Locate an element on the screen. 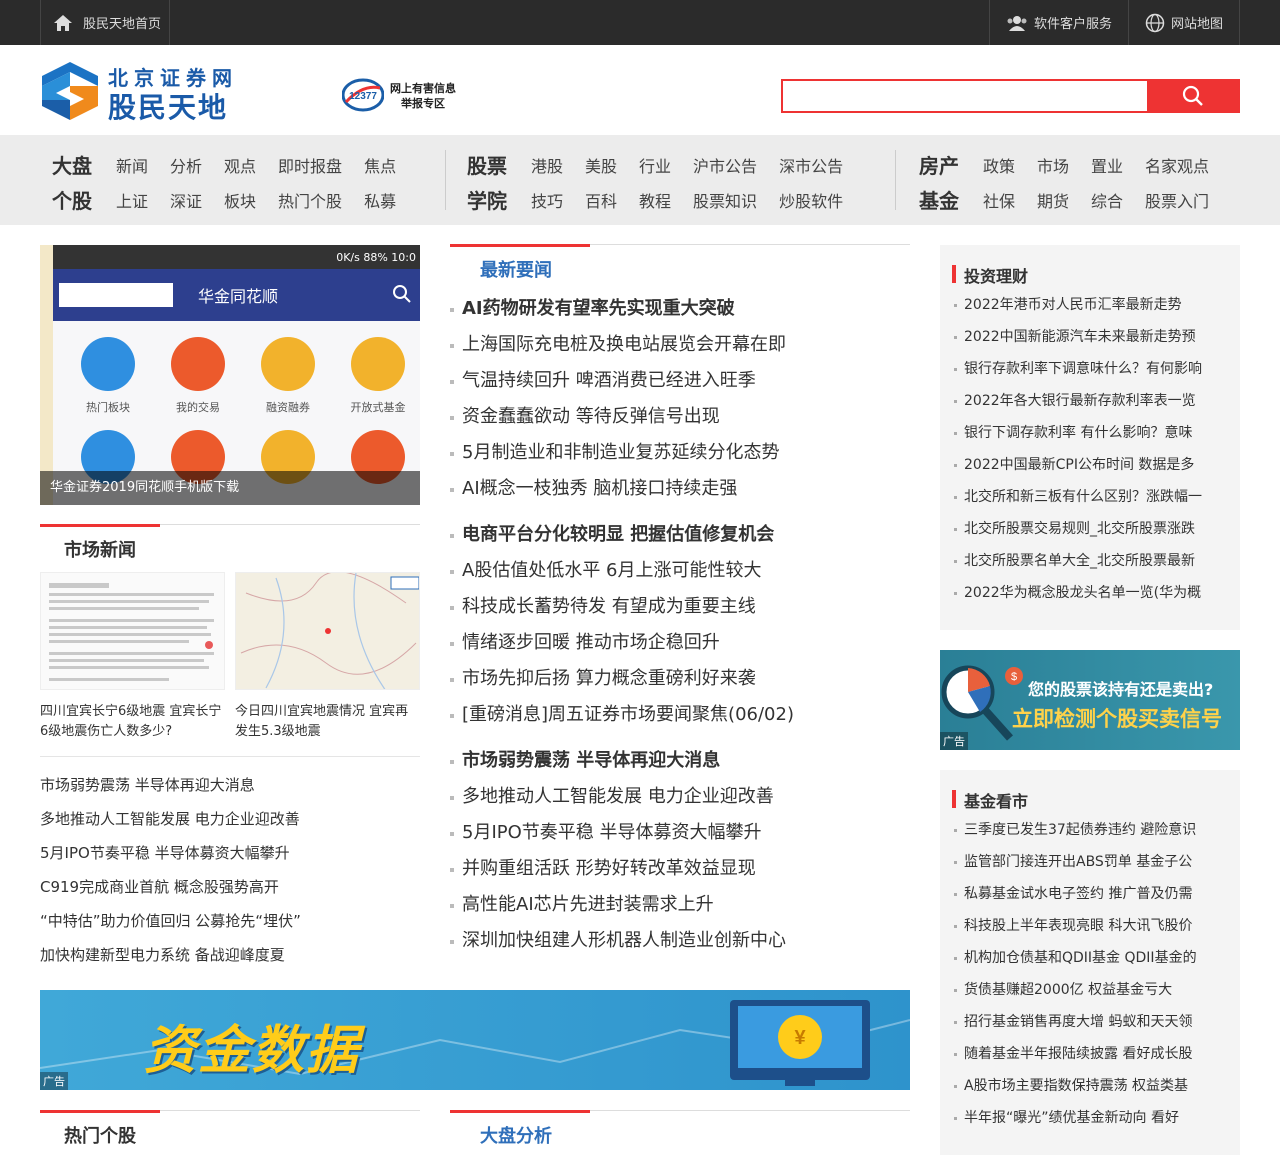 The height and width of the screenshot is (1167, 1280). list-item: 2022年各大银行最新存款利率表一览 is located at coordinates (1092, 401).